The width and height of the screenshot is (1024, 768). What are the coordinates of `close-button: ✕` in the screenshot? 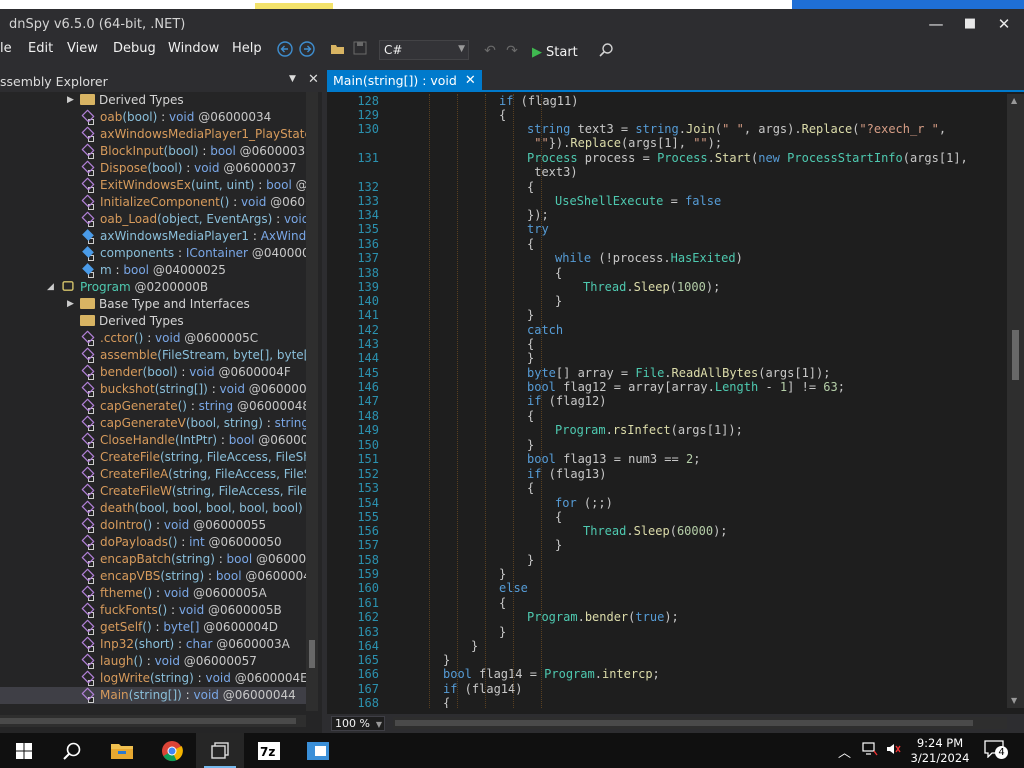 It's located at (1004, 24).